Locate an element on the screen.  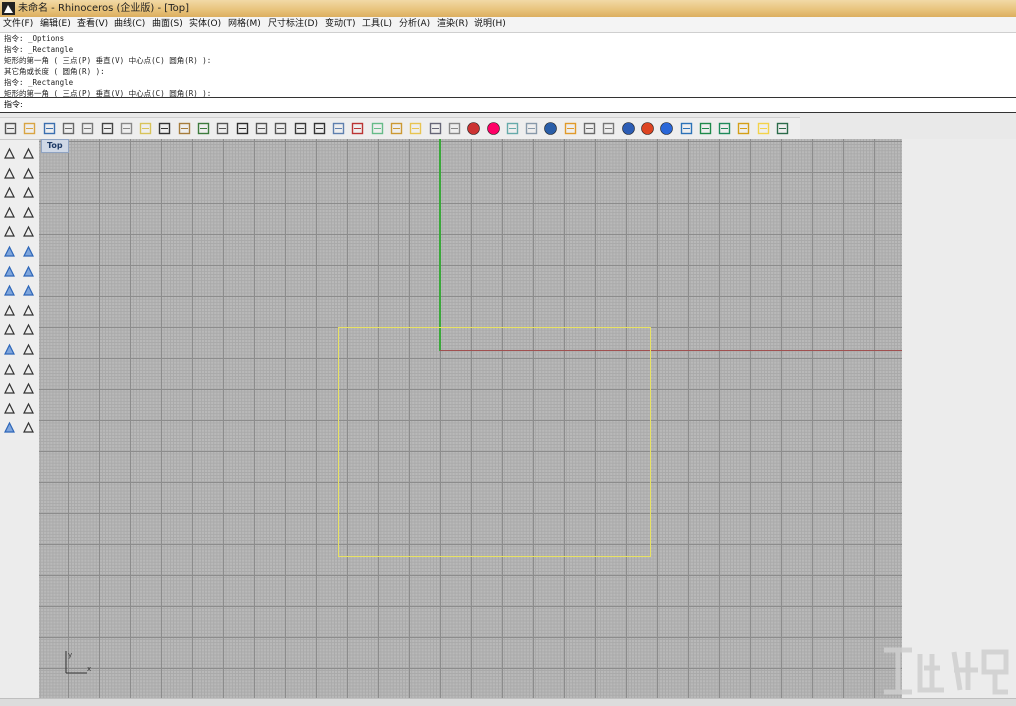
zoom-selected-icon is located at coordinates (280, 128).